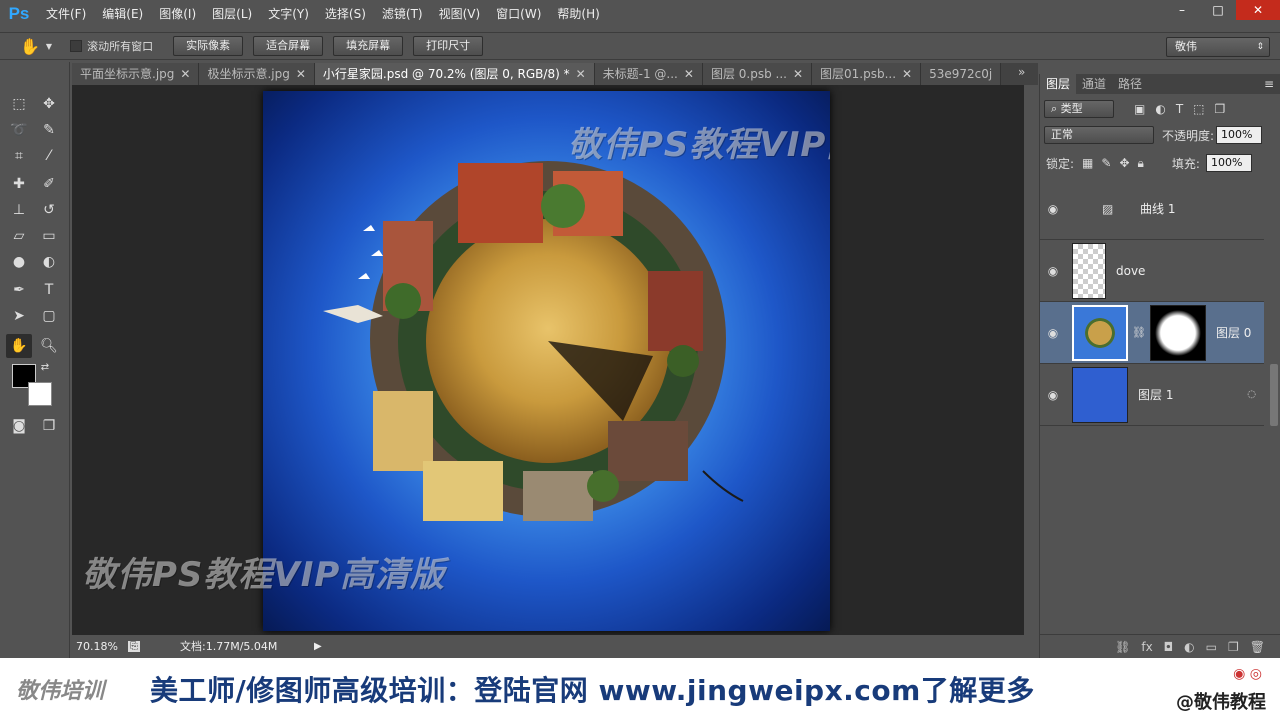 Image resolution: width=1280 pixels, height=720 pixels. Describe the element at coordinates (454, 74) in the screenshot. I see `tab-doc-active: 小行星家园.psd @ 70.2% (图层 0, RGB/8) * ✕` at that location.